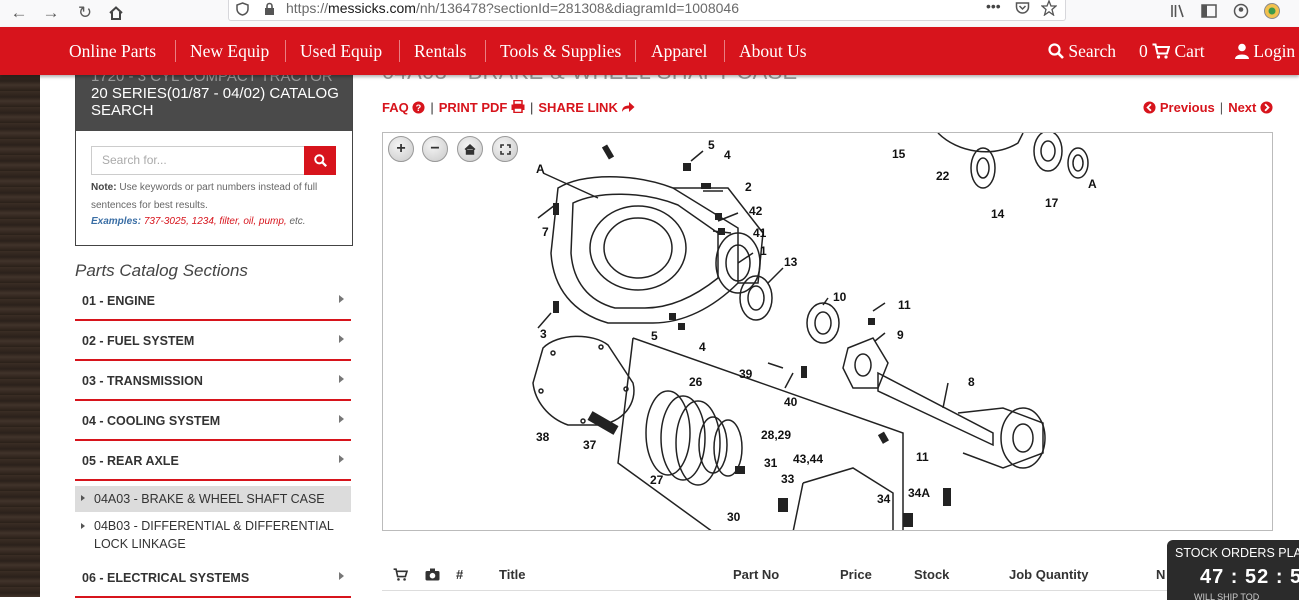 This screenshot has width=1299, height=602. Describe the element at coordinates (734, 517) in the screenshot. I see `svg-text: 30` at that location.